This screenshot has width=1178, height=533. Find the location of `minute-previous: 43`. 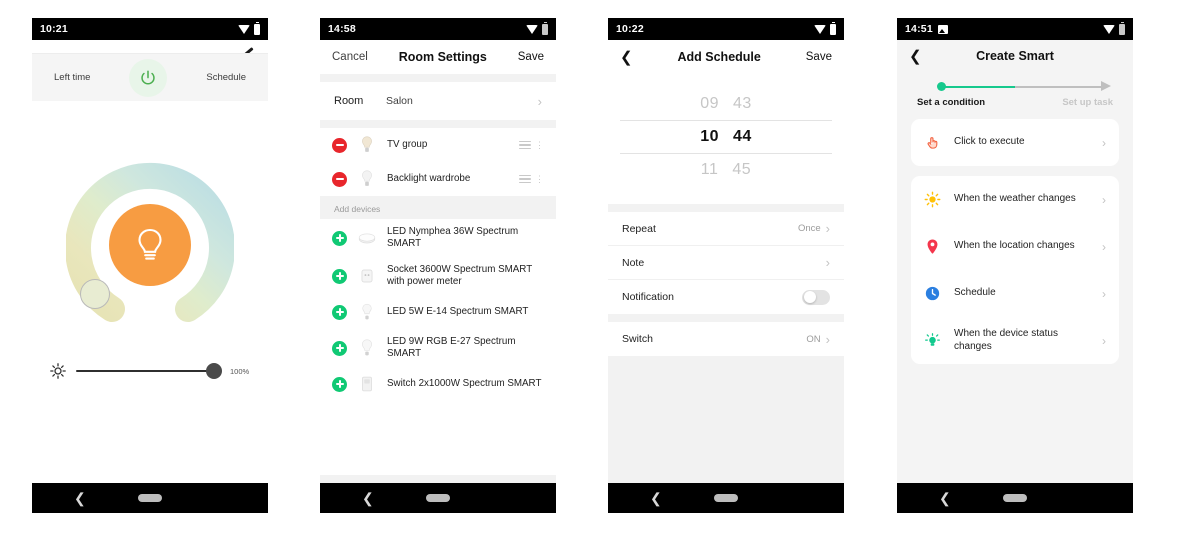

minute-previous: 43 is located at coordinates (742, 103).